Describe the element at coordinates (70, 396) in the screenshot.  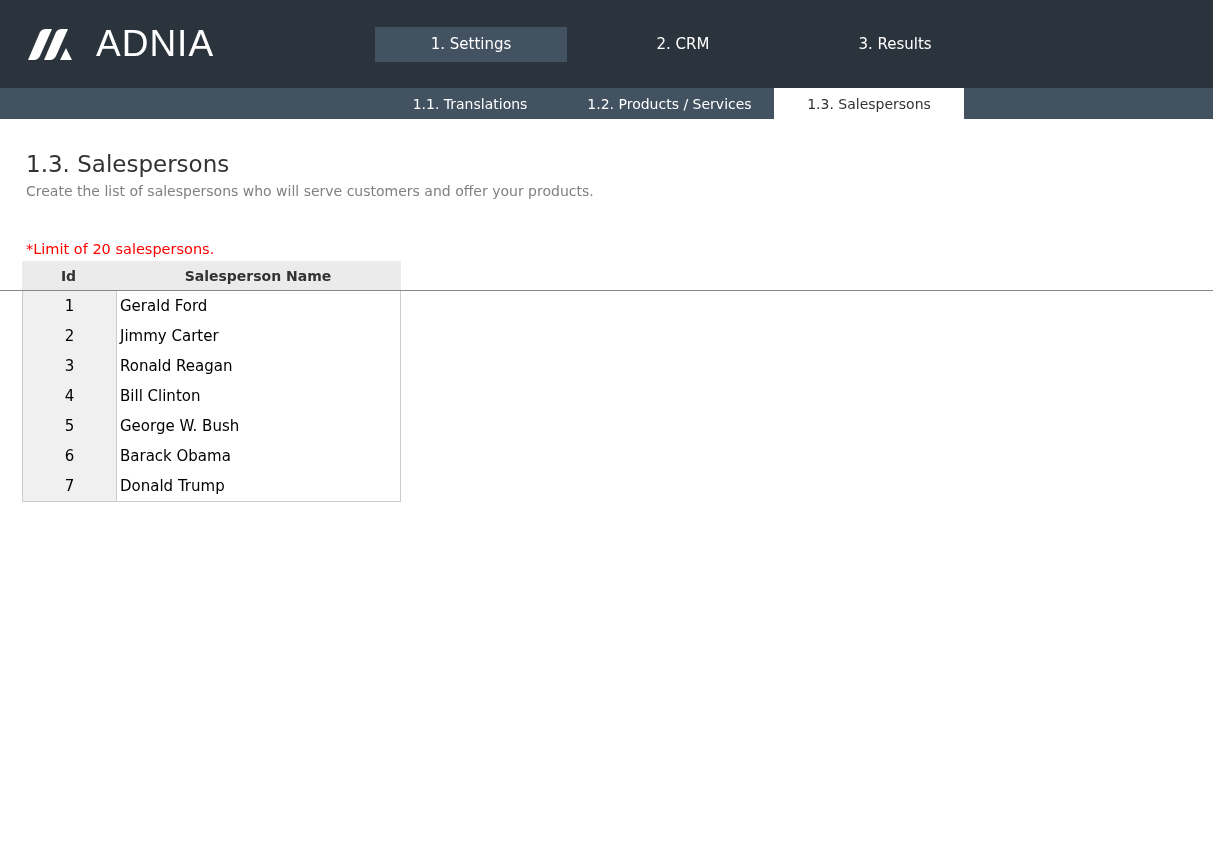
I see `table-cell: 4` at that location.